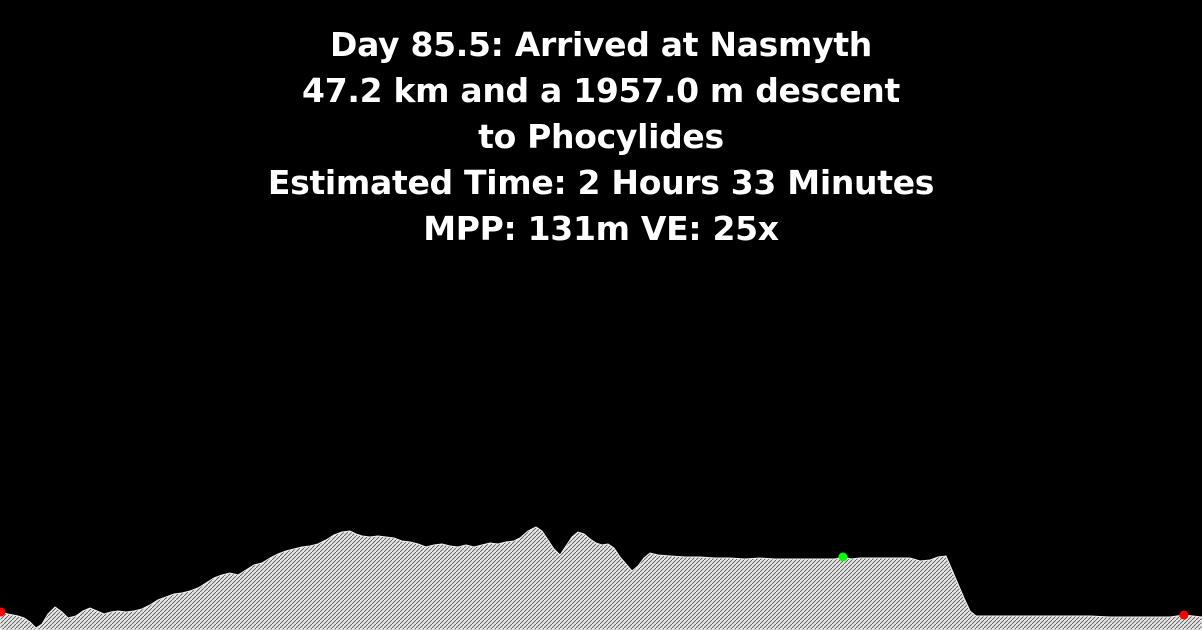 The width and height of the screenshot is (1202, 630). I want to click on current-position-marker, so click(843, 557).